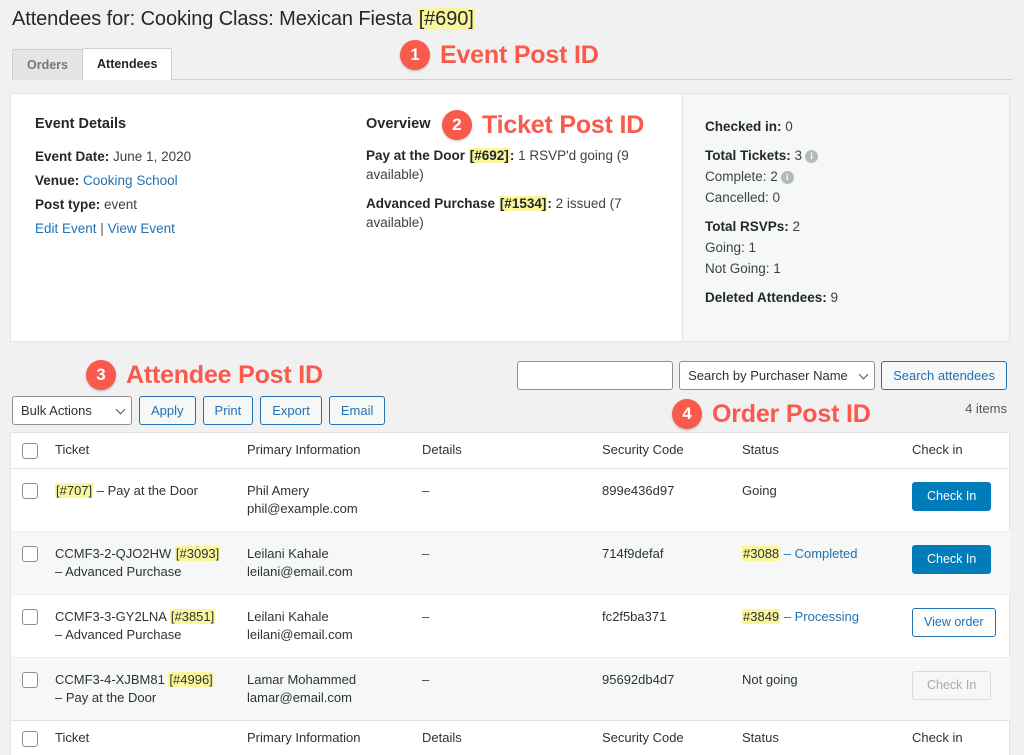 The height and width of the screenshot is (755, 1024). Describe the element at coordinates (737, 268) in the screenshot. I see `not-going-label: Not Going:` at that location.